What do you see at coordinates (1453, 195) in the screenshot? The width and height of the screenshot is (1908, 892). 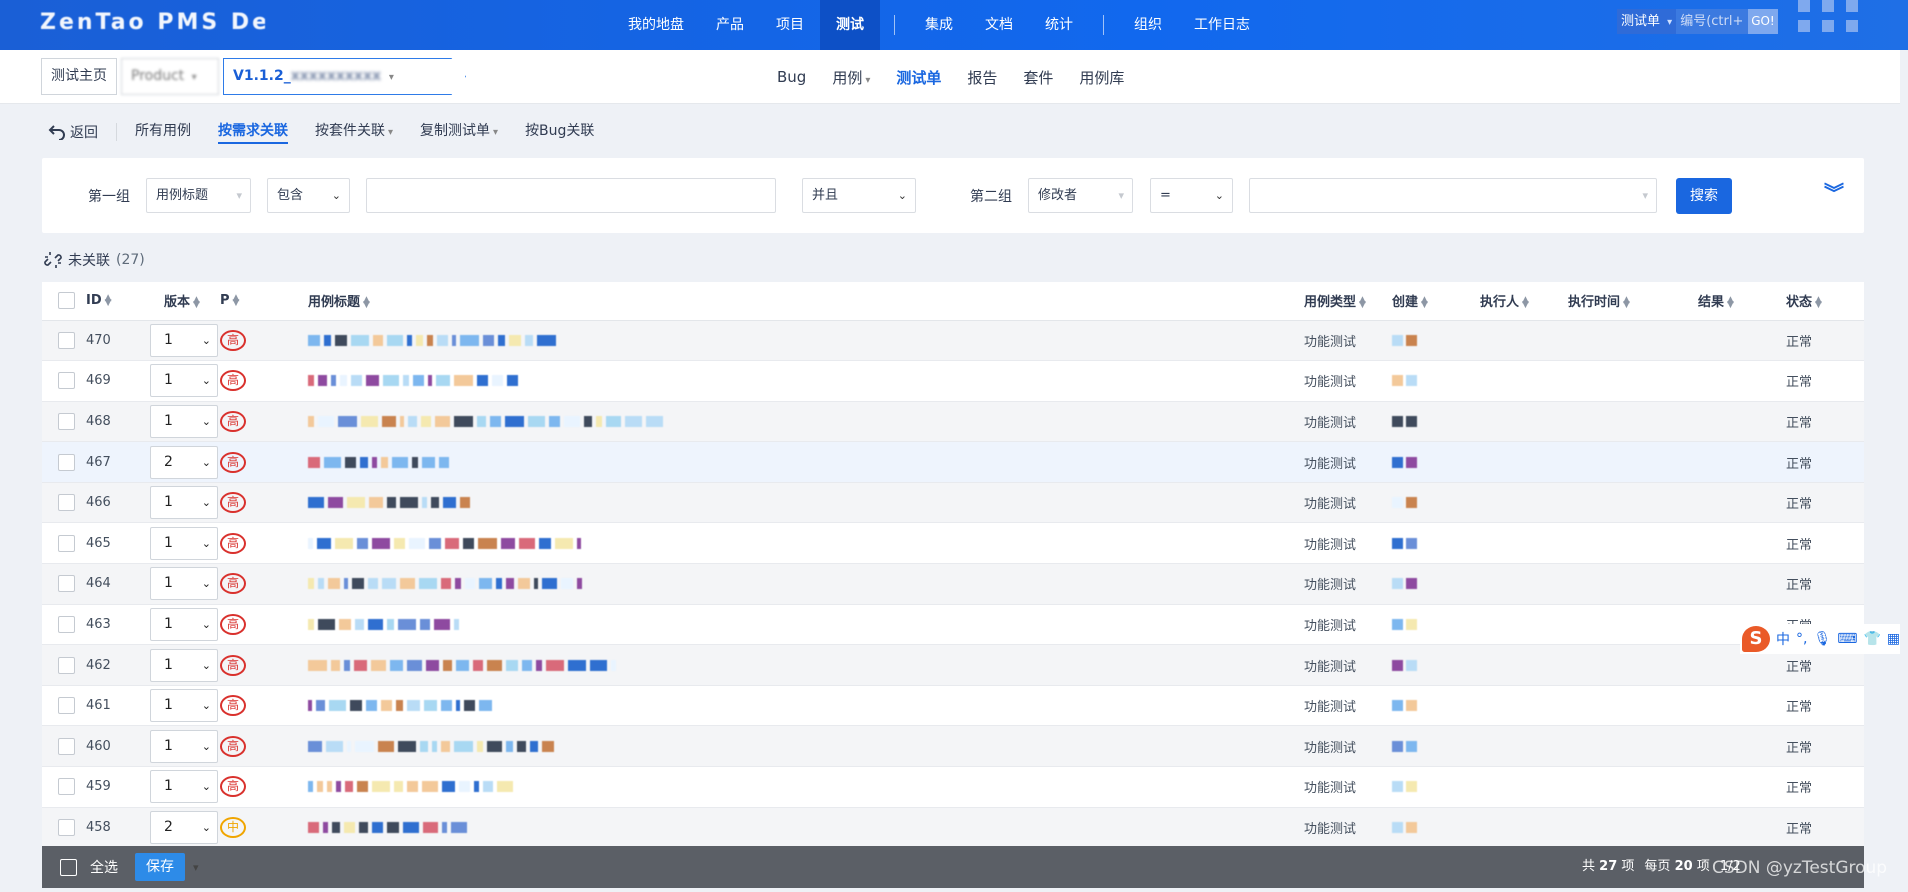 I see `group2-value-select: ▾` at bounding box center [1453, 195].